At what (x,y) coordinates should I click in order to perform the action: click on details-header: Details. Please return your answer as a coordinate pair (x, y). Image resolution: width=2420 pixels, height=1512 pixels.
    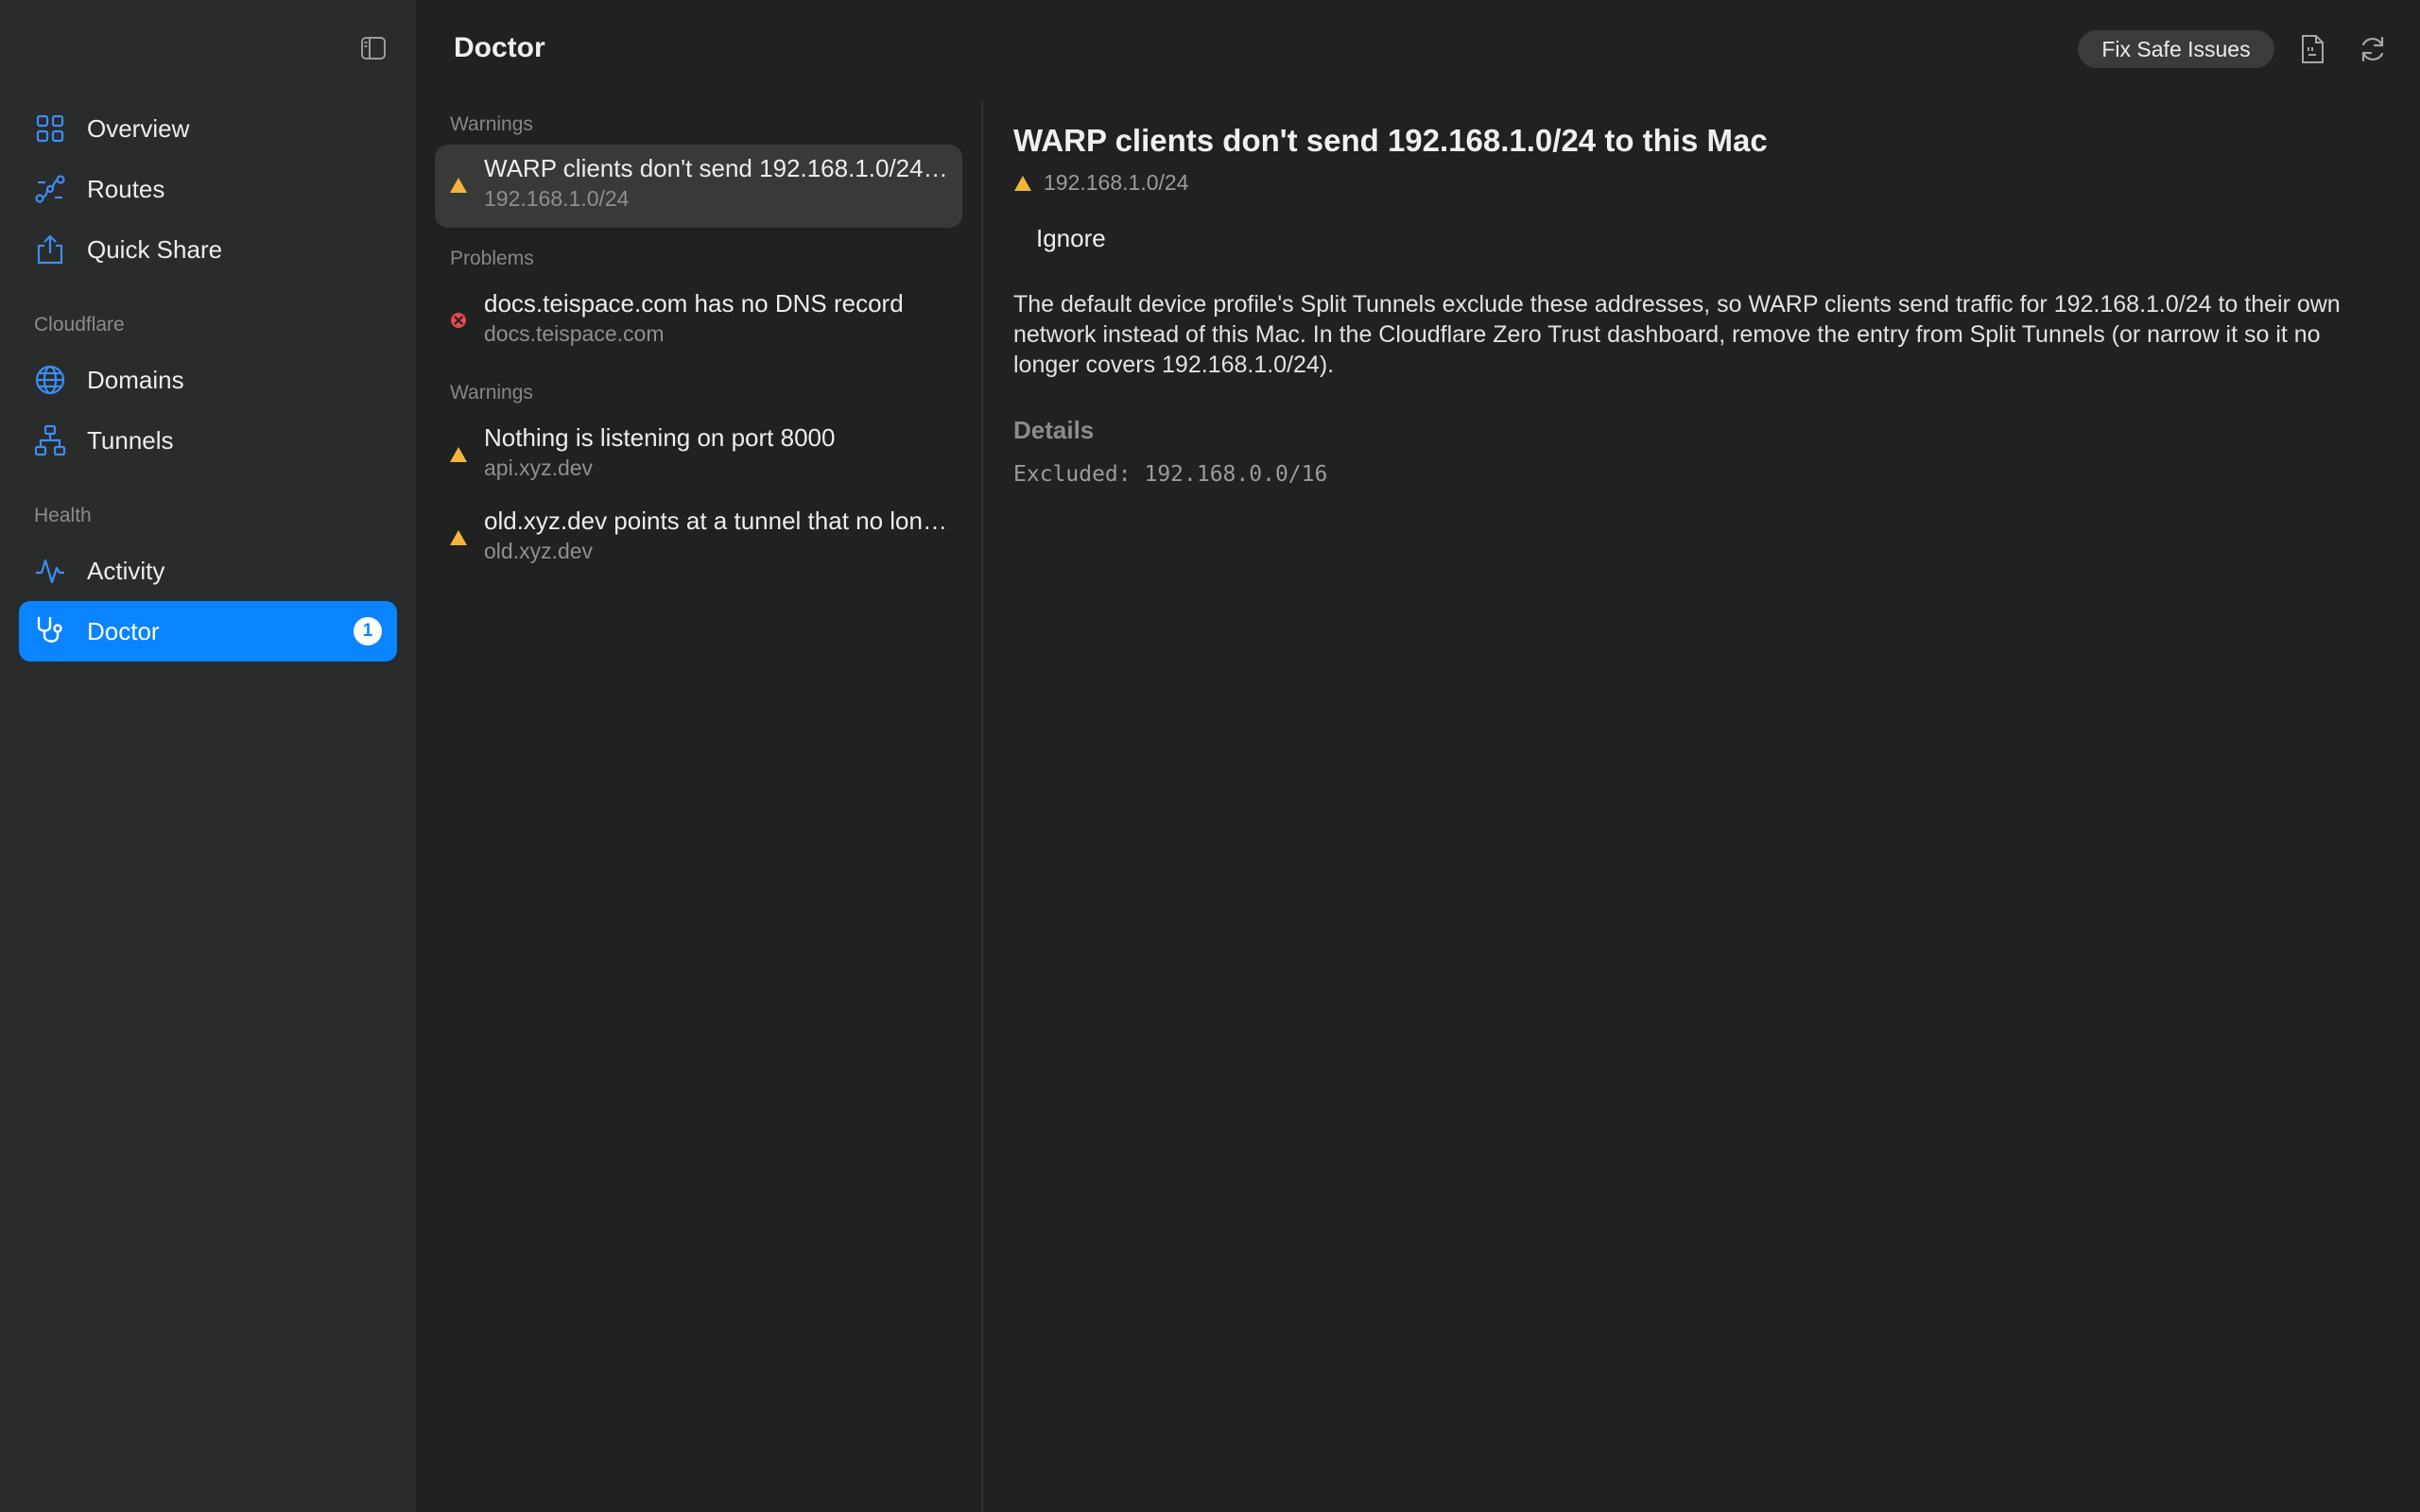
    Looking at the image, I should click on (1054, 430).